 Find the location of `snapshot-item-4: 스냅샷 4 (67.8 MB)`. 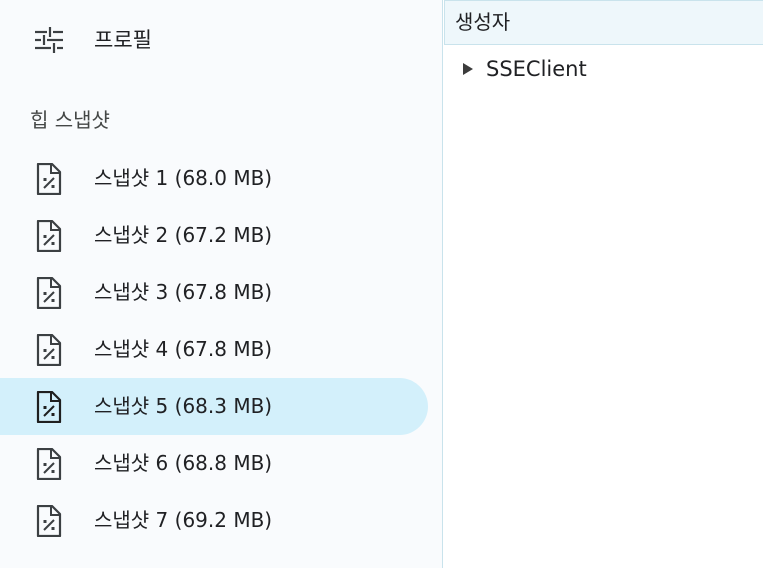

snapshot-item-4: 스냅샷 4 (67.8 MB) is located at coordinates (214, 349).